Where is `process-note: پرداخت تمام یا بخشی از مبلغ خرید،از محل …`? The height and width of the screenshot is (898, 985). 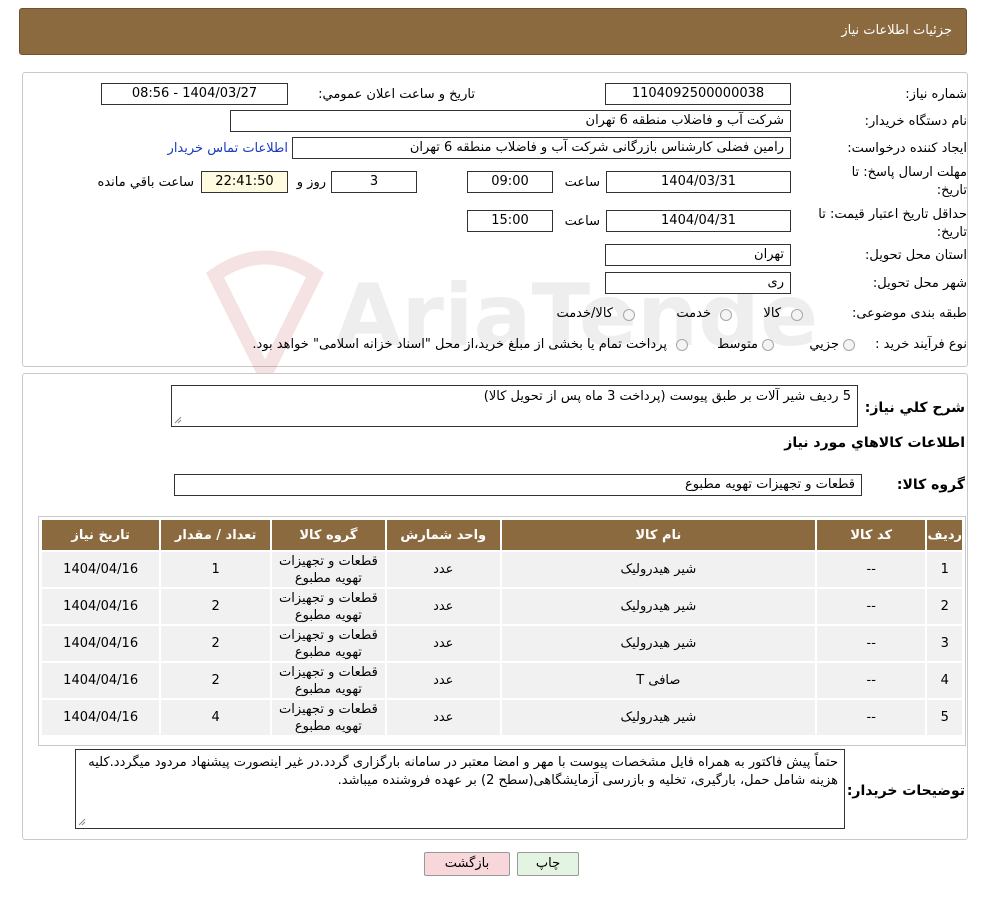
process-note: پرداخت تمام یا بخشی از مبلغ خرید،از محل … is located at coordinates (459, 344).